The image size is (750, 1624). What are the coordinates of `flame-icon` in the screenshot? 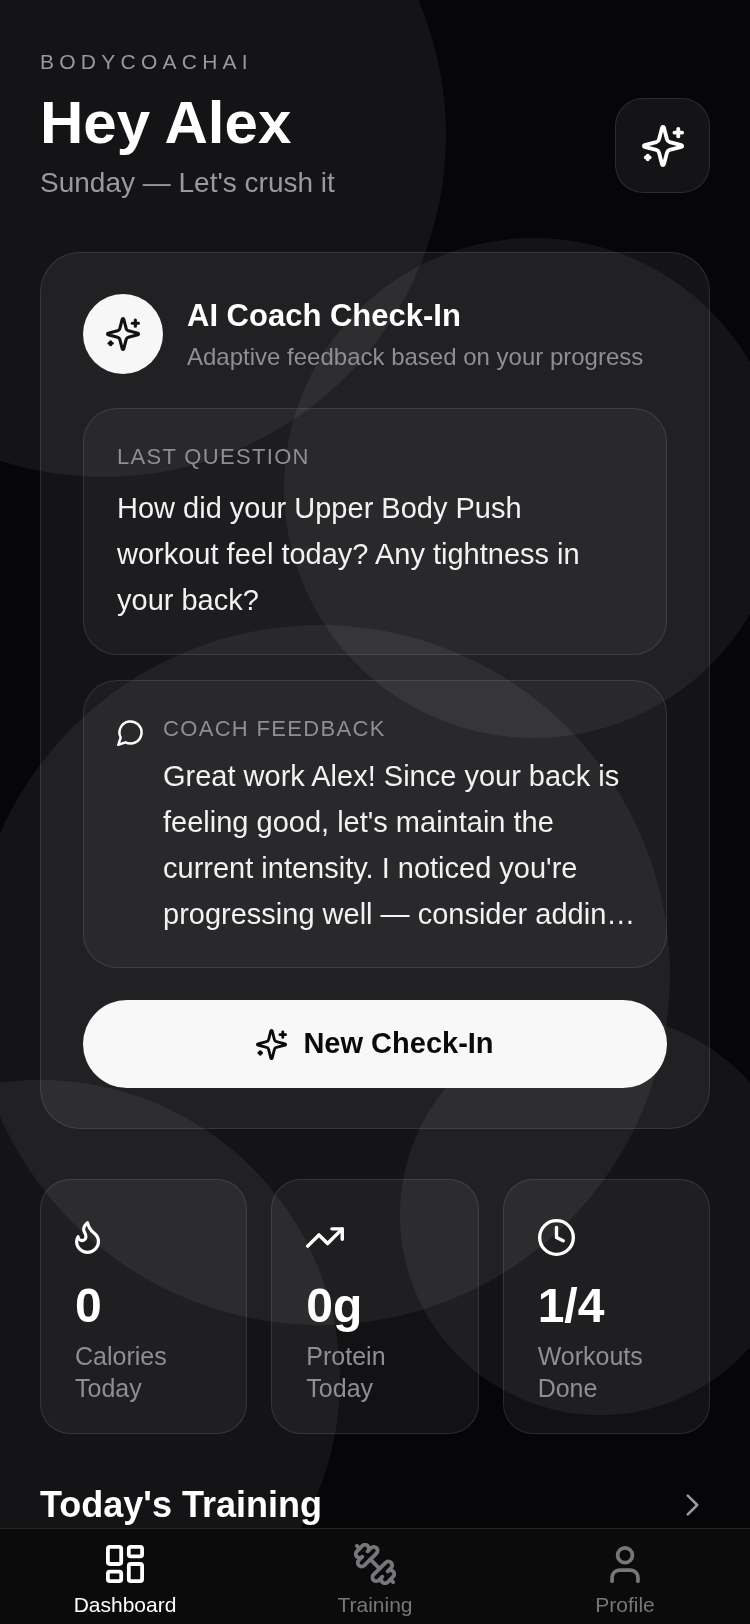 It's located at (87, 1237).